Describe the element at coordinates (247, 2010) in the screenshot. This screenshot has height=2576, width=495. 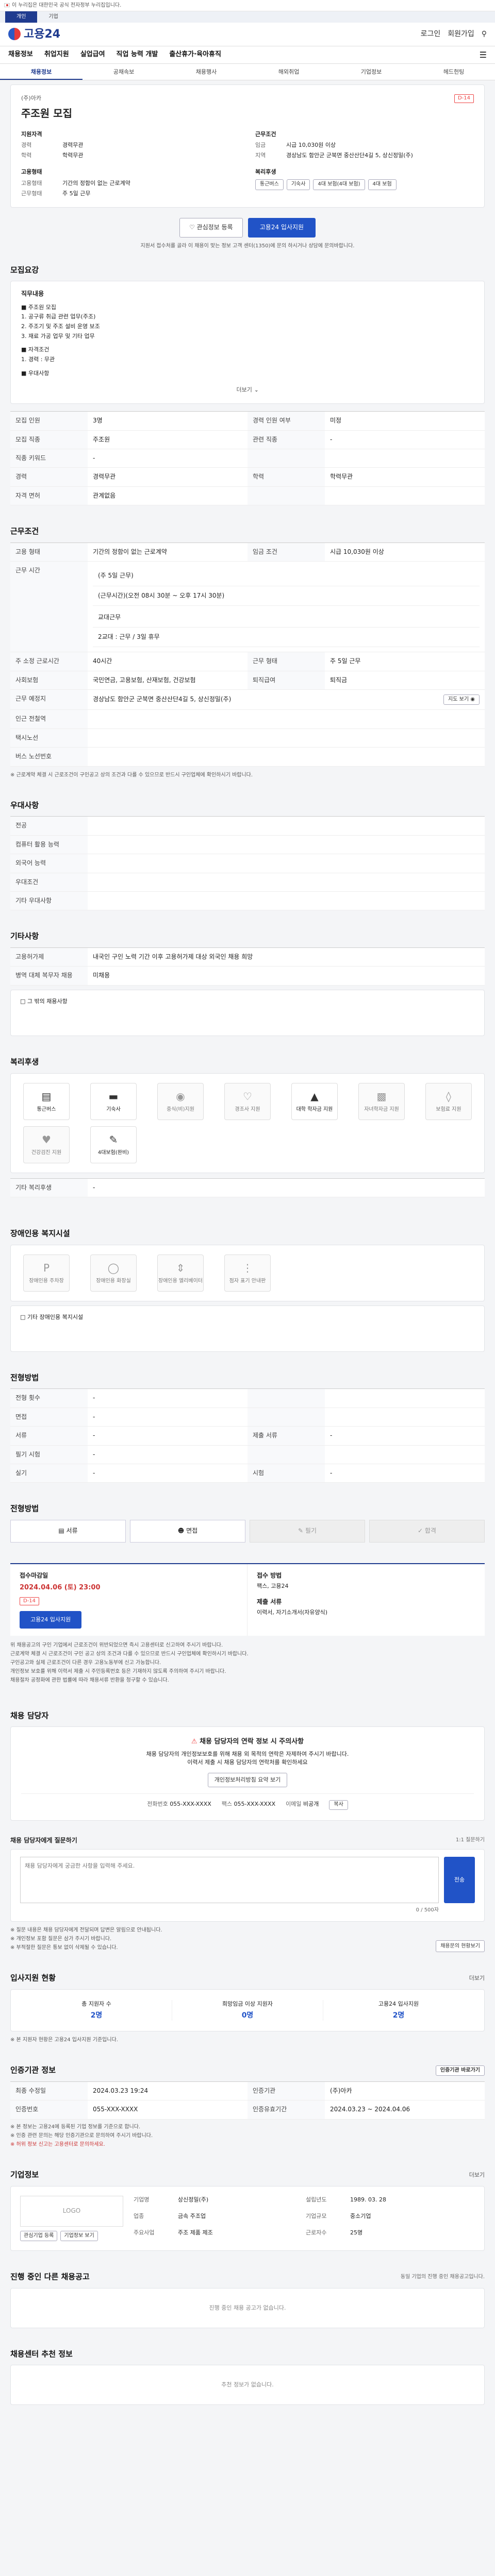
I see `applicant-stat: 희망임금 이상 지원자 0명` at that location.